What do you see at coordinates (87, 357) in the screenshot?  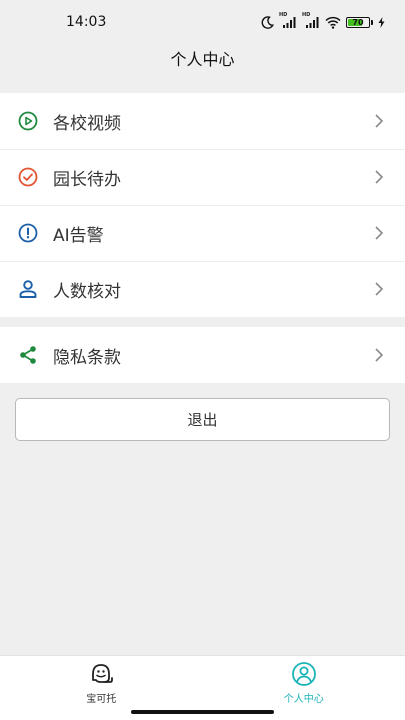 I see `menu-item-label: 隐私条款` at bounding box center [87, 357].